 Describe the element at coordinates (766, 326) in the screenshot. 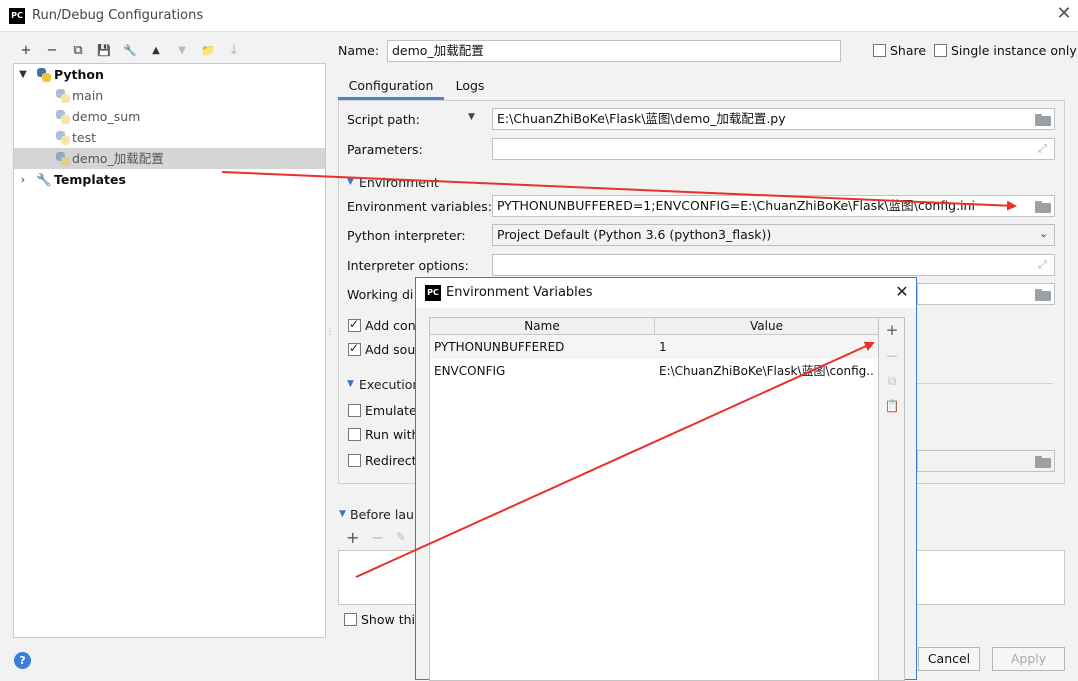

I see `column-header-value: Value` at that location.